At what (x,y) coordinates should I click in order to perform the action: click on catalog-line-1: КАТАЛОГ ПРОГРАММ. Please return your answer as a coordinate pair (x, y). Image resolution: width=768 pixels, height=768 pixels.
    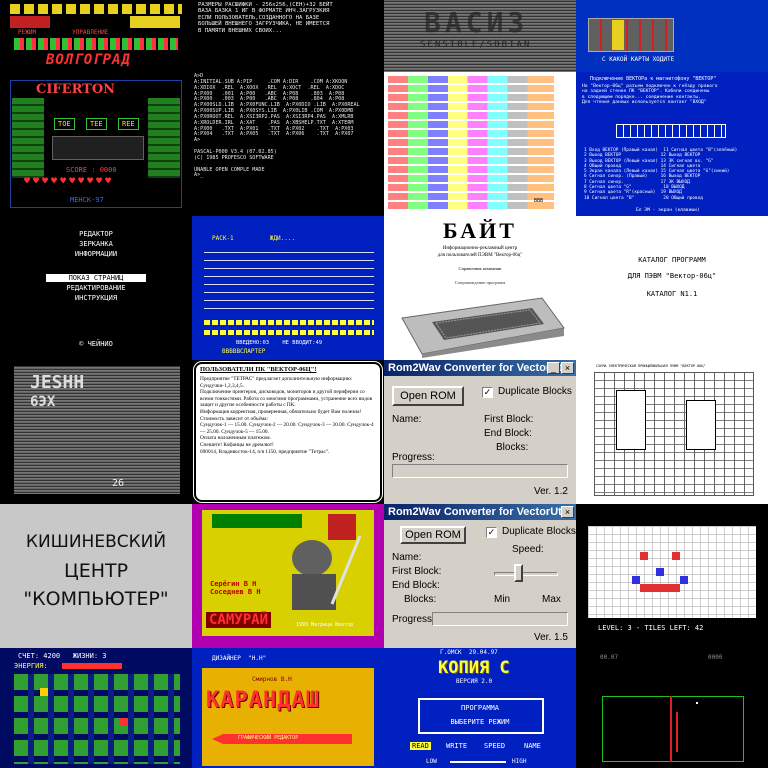
    Looking at the image, I should click on (672, 260).